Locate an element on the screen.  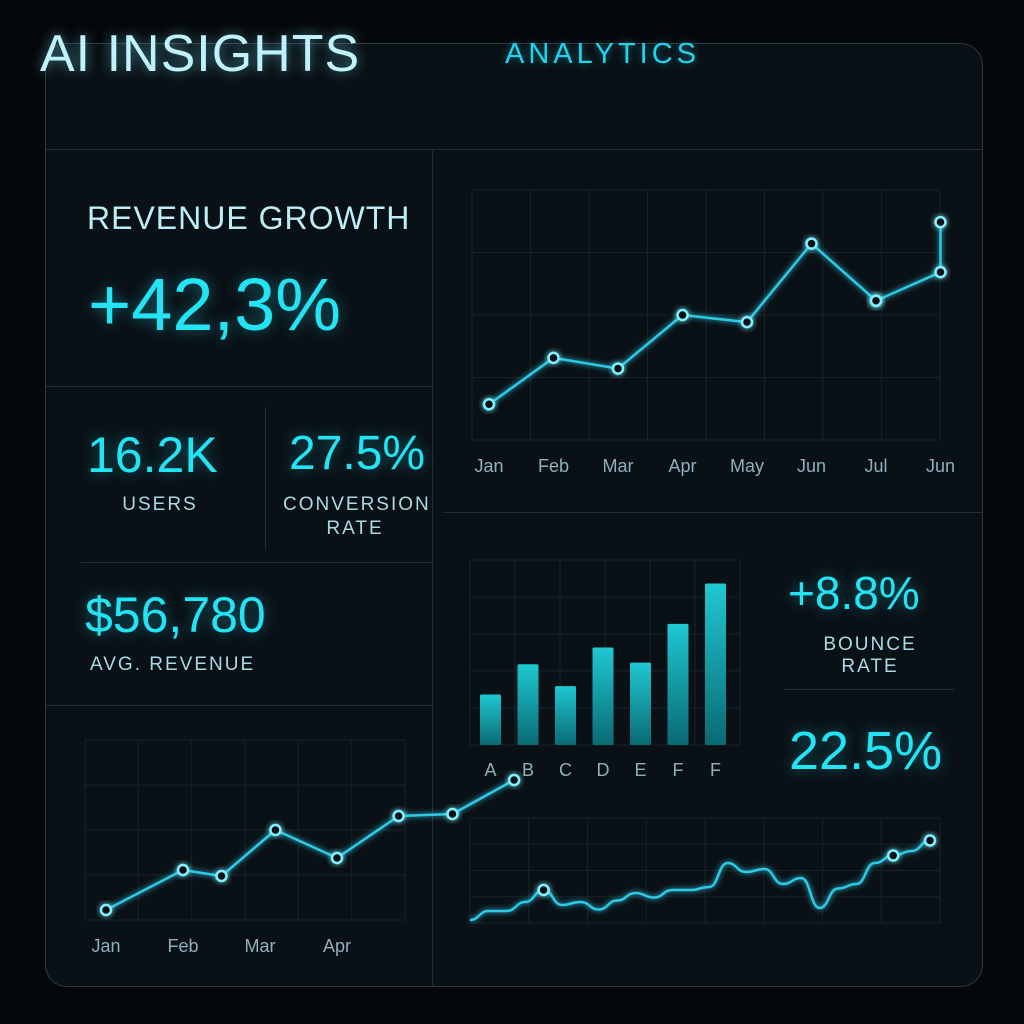
tick-label: May is located at coordinates (747, 466).